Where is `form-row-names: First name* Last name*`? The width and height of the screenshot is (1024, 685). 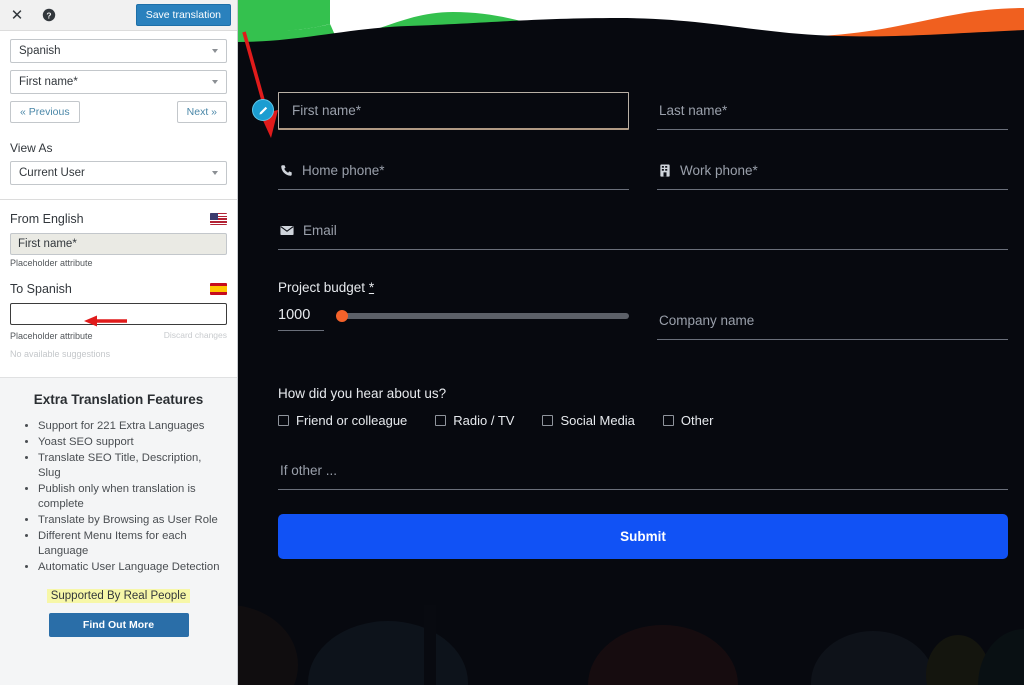
form-row-names: First name* Last name* is located at coordinates (630, 122).